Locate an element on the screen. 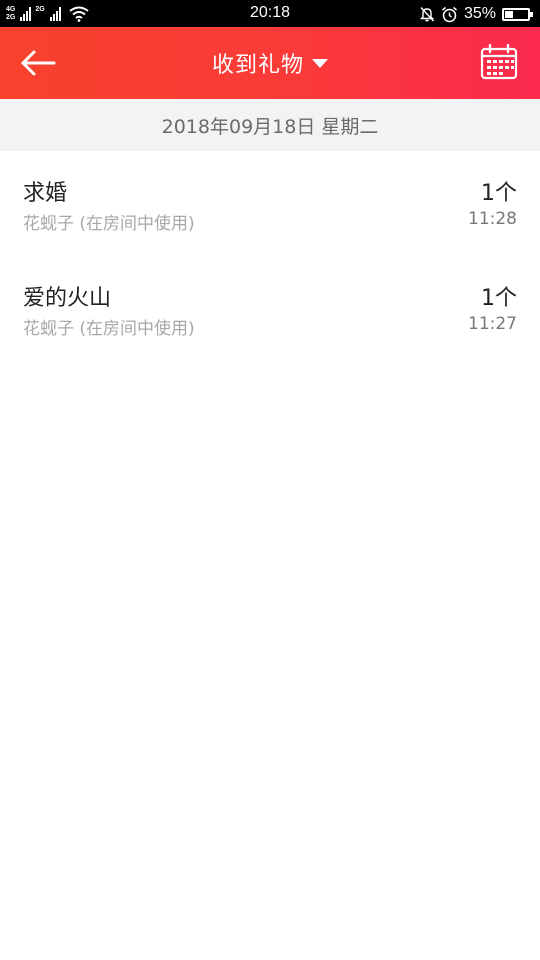 The width and height of the screenshot is (540, 960). title-dropdown: 收到礼物 is located at coordinates (270, 63).